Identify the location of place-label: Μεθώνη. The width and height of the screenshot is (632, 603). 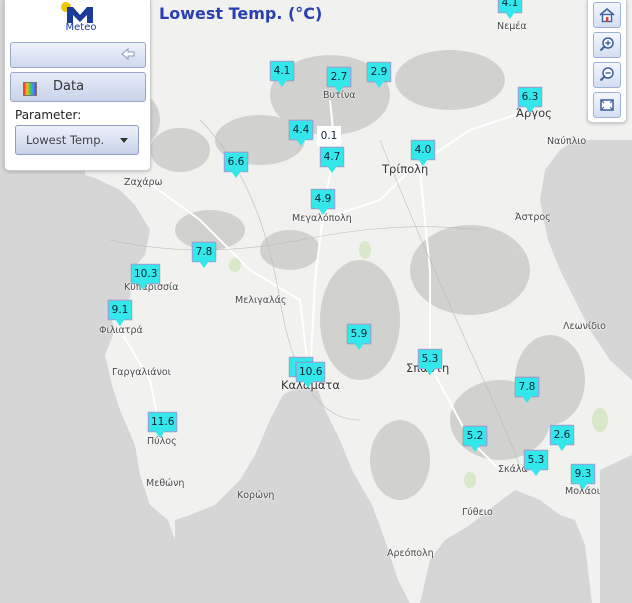
(165, 483).